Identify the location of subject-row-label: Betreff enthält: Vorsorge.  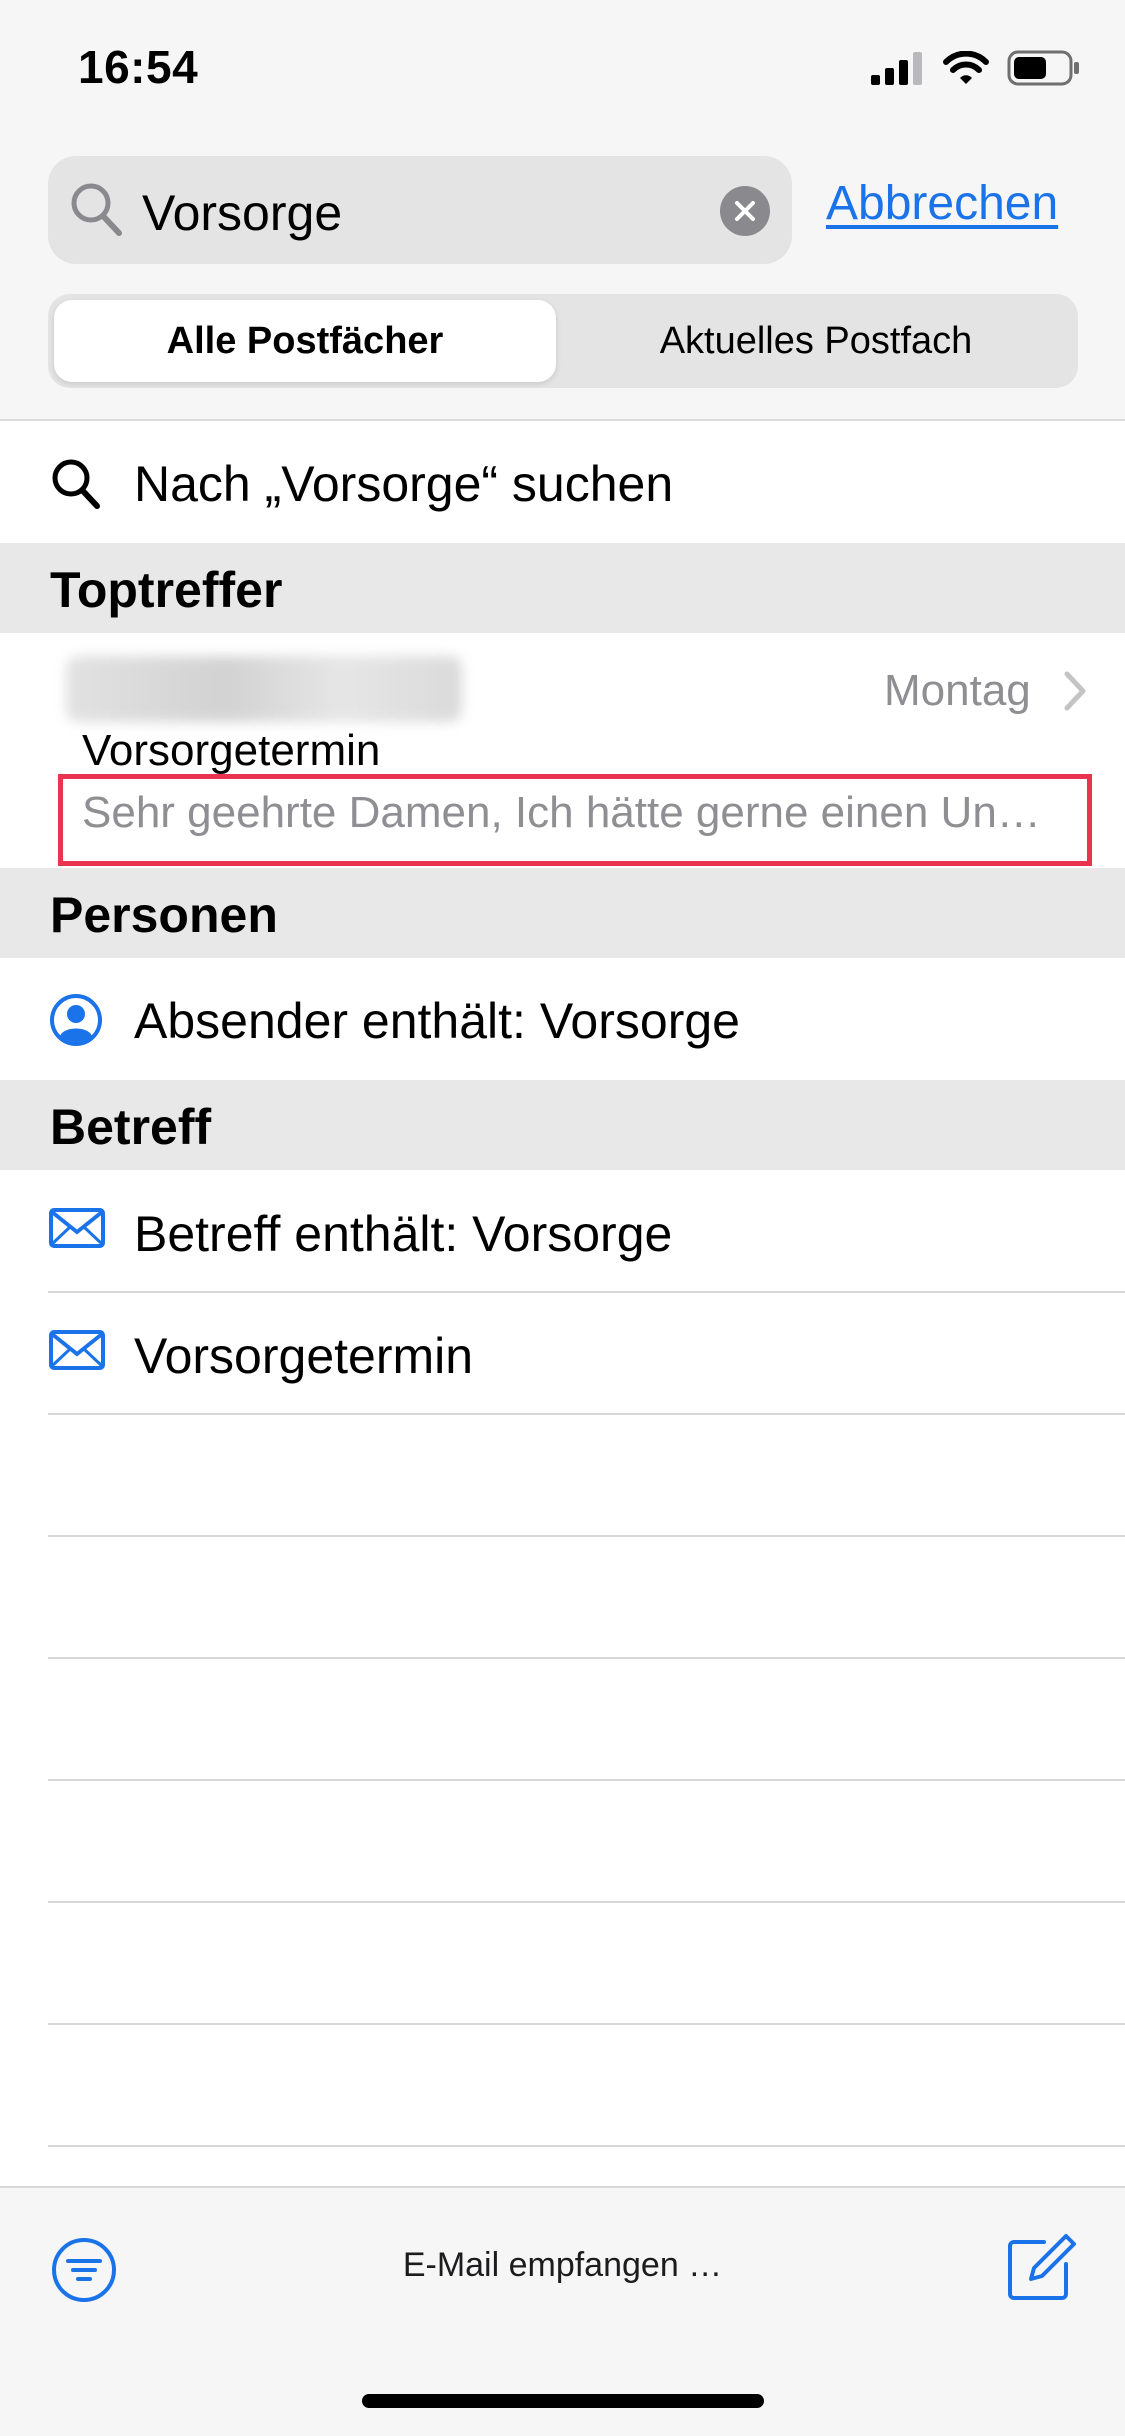
(403, 1234).